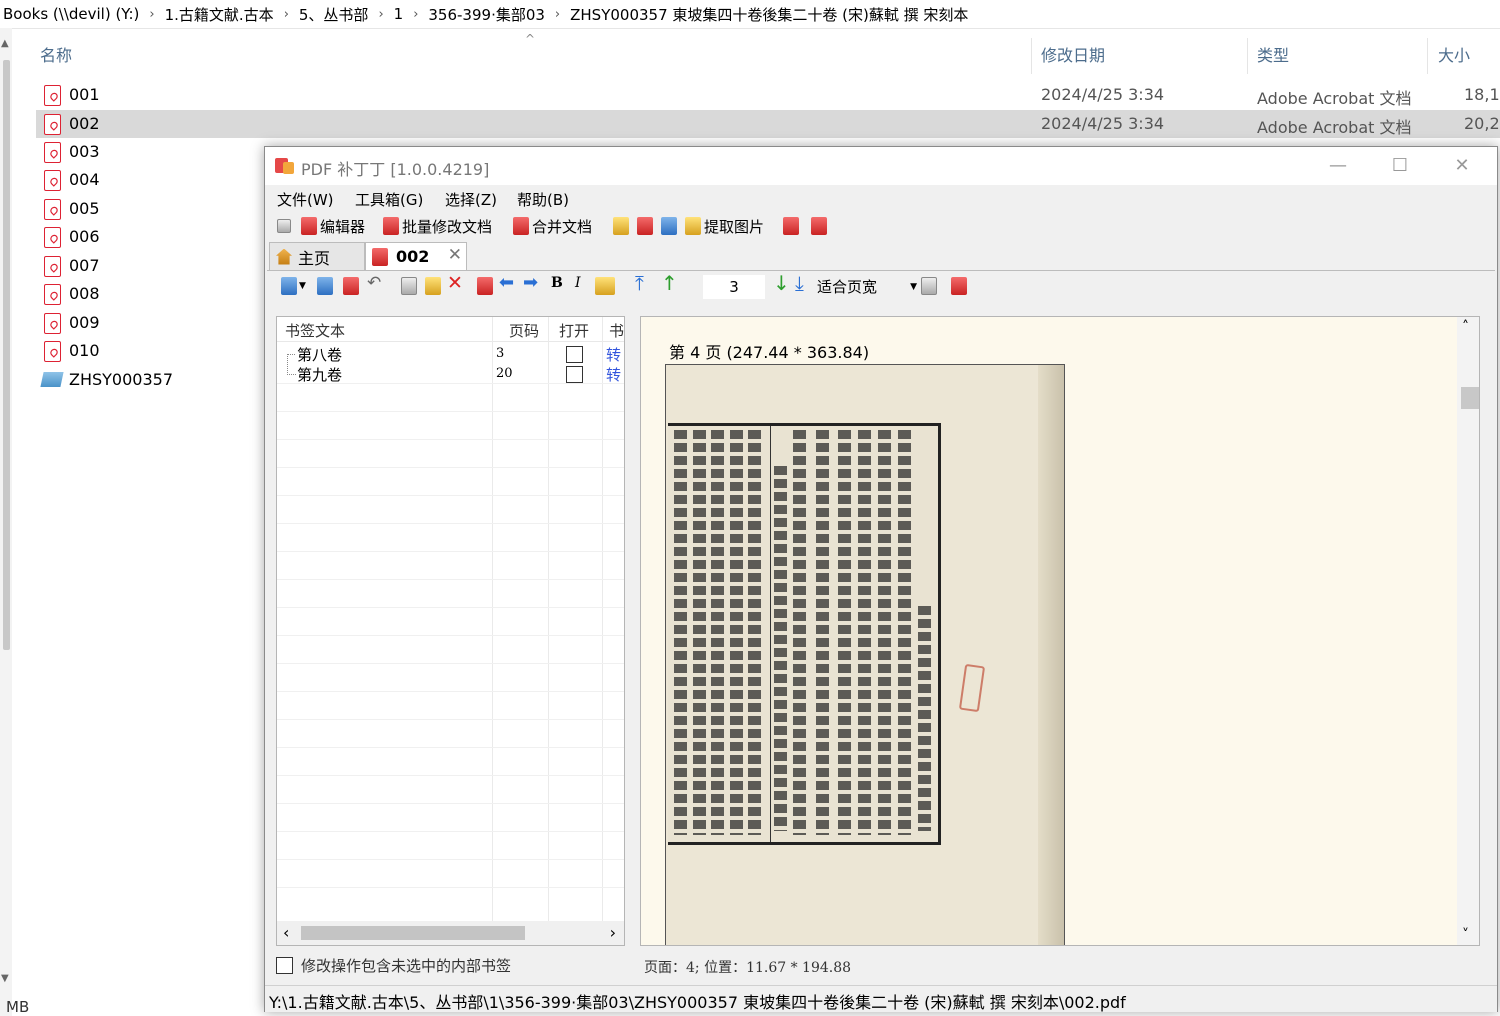 The image size is (1500, 1016). I want to click on viewer-vscrollbar: ˄ ˅, so click(1468, 631).